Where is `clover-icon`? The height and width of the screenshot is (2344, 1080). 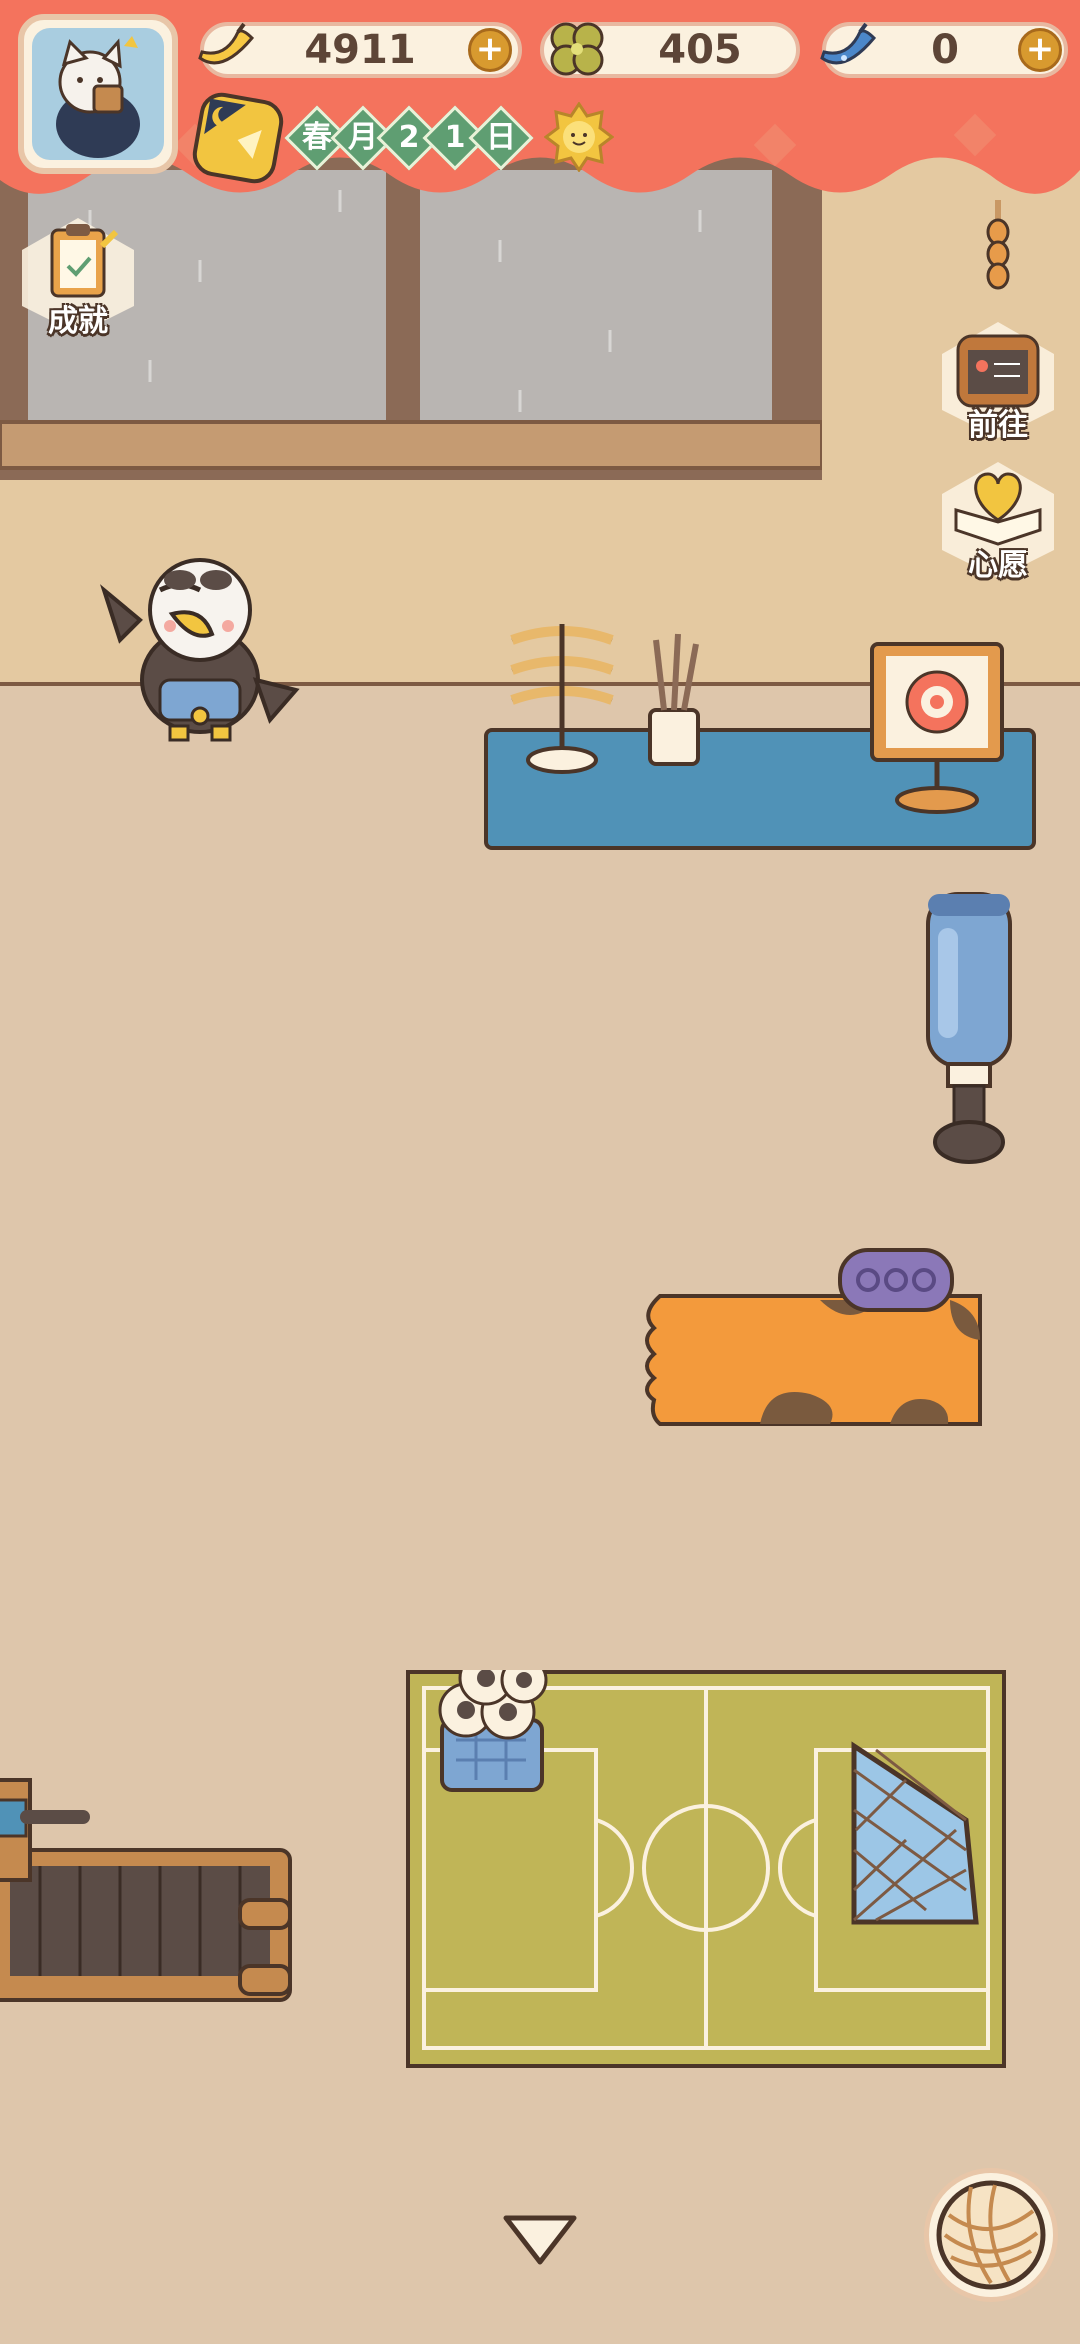
clover-icon is located at coordinates (577, 49).